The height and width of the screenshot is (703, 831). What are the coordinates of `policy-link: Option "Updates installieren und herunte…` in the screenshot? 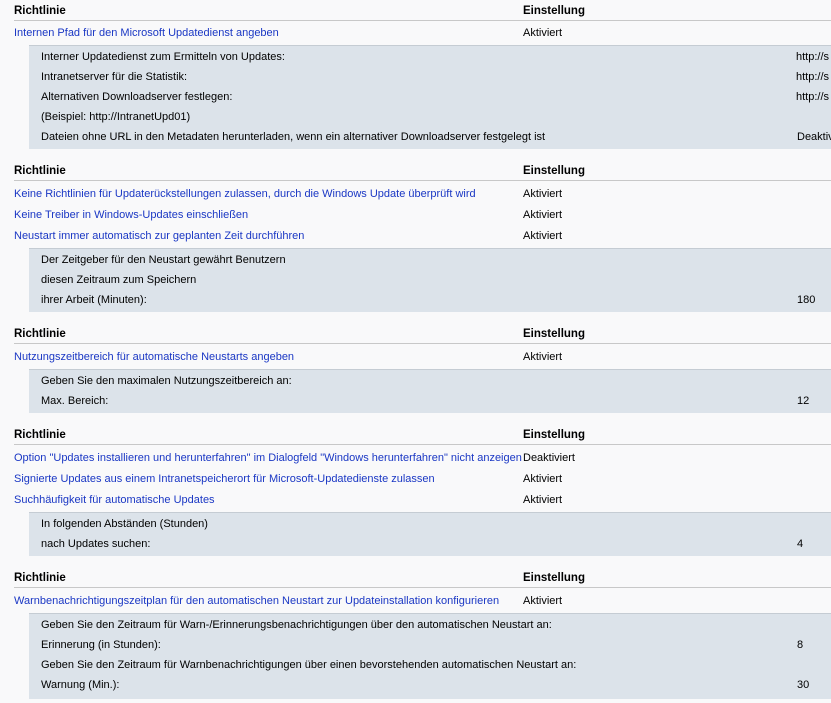 It's located at (268, 458).